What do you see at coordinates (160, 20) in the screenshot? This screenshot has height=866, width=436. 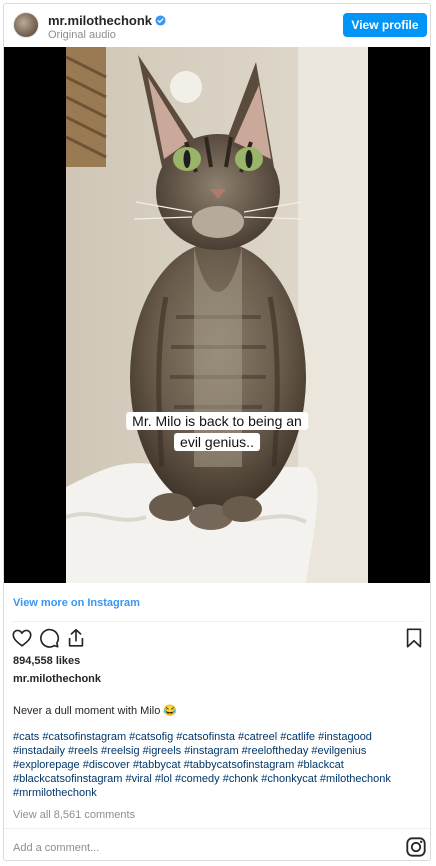 I see `verified-badge-icon` at bounding box center [160, 20].